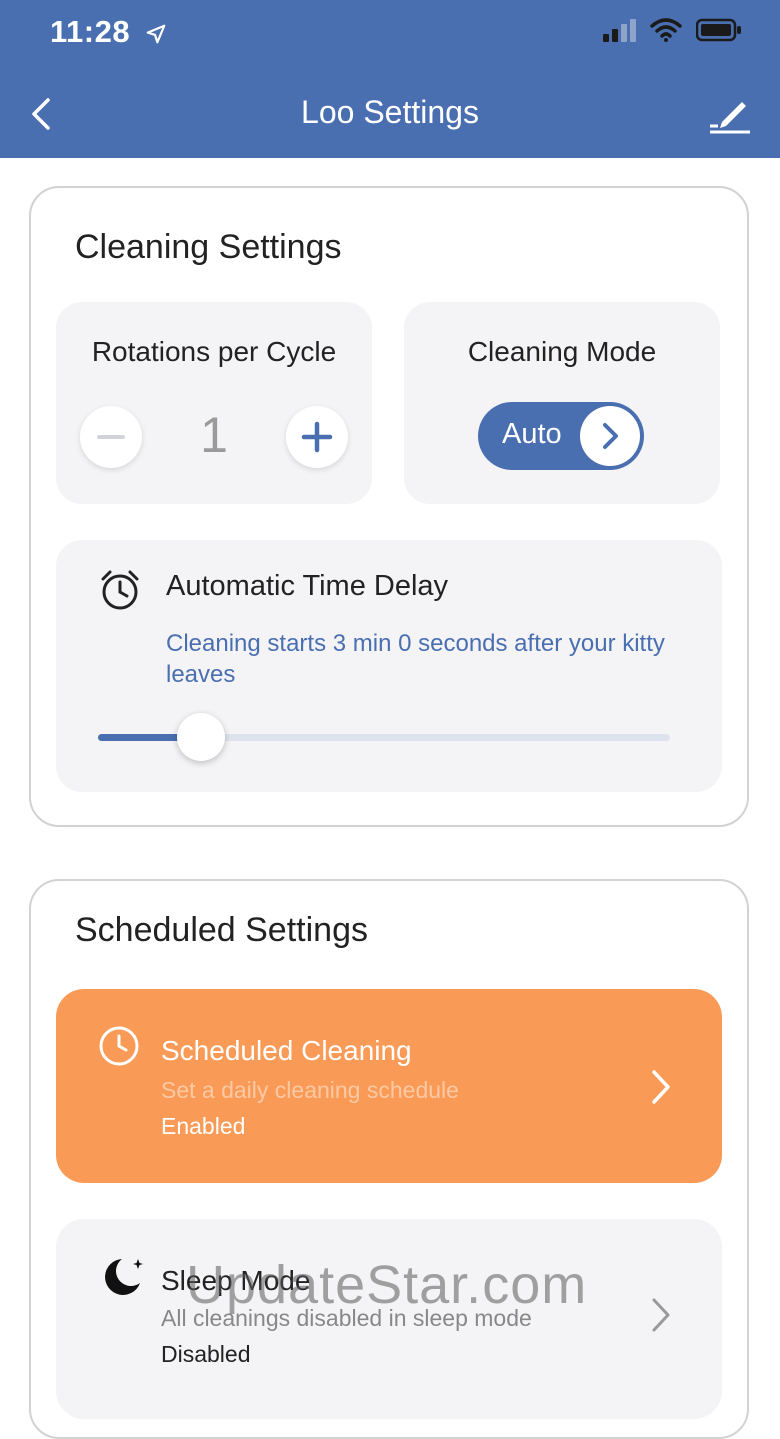 The height and width of the screenshot is (1439, 780). What do you see at coordinates (384, 737) in the screenshot?
I see `time-delay-slider` at bounding box center [384, 737].